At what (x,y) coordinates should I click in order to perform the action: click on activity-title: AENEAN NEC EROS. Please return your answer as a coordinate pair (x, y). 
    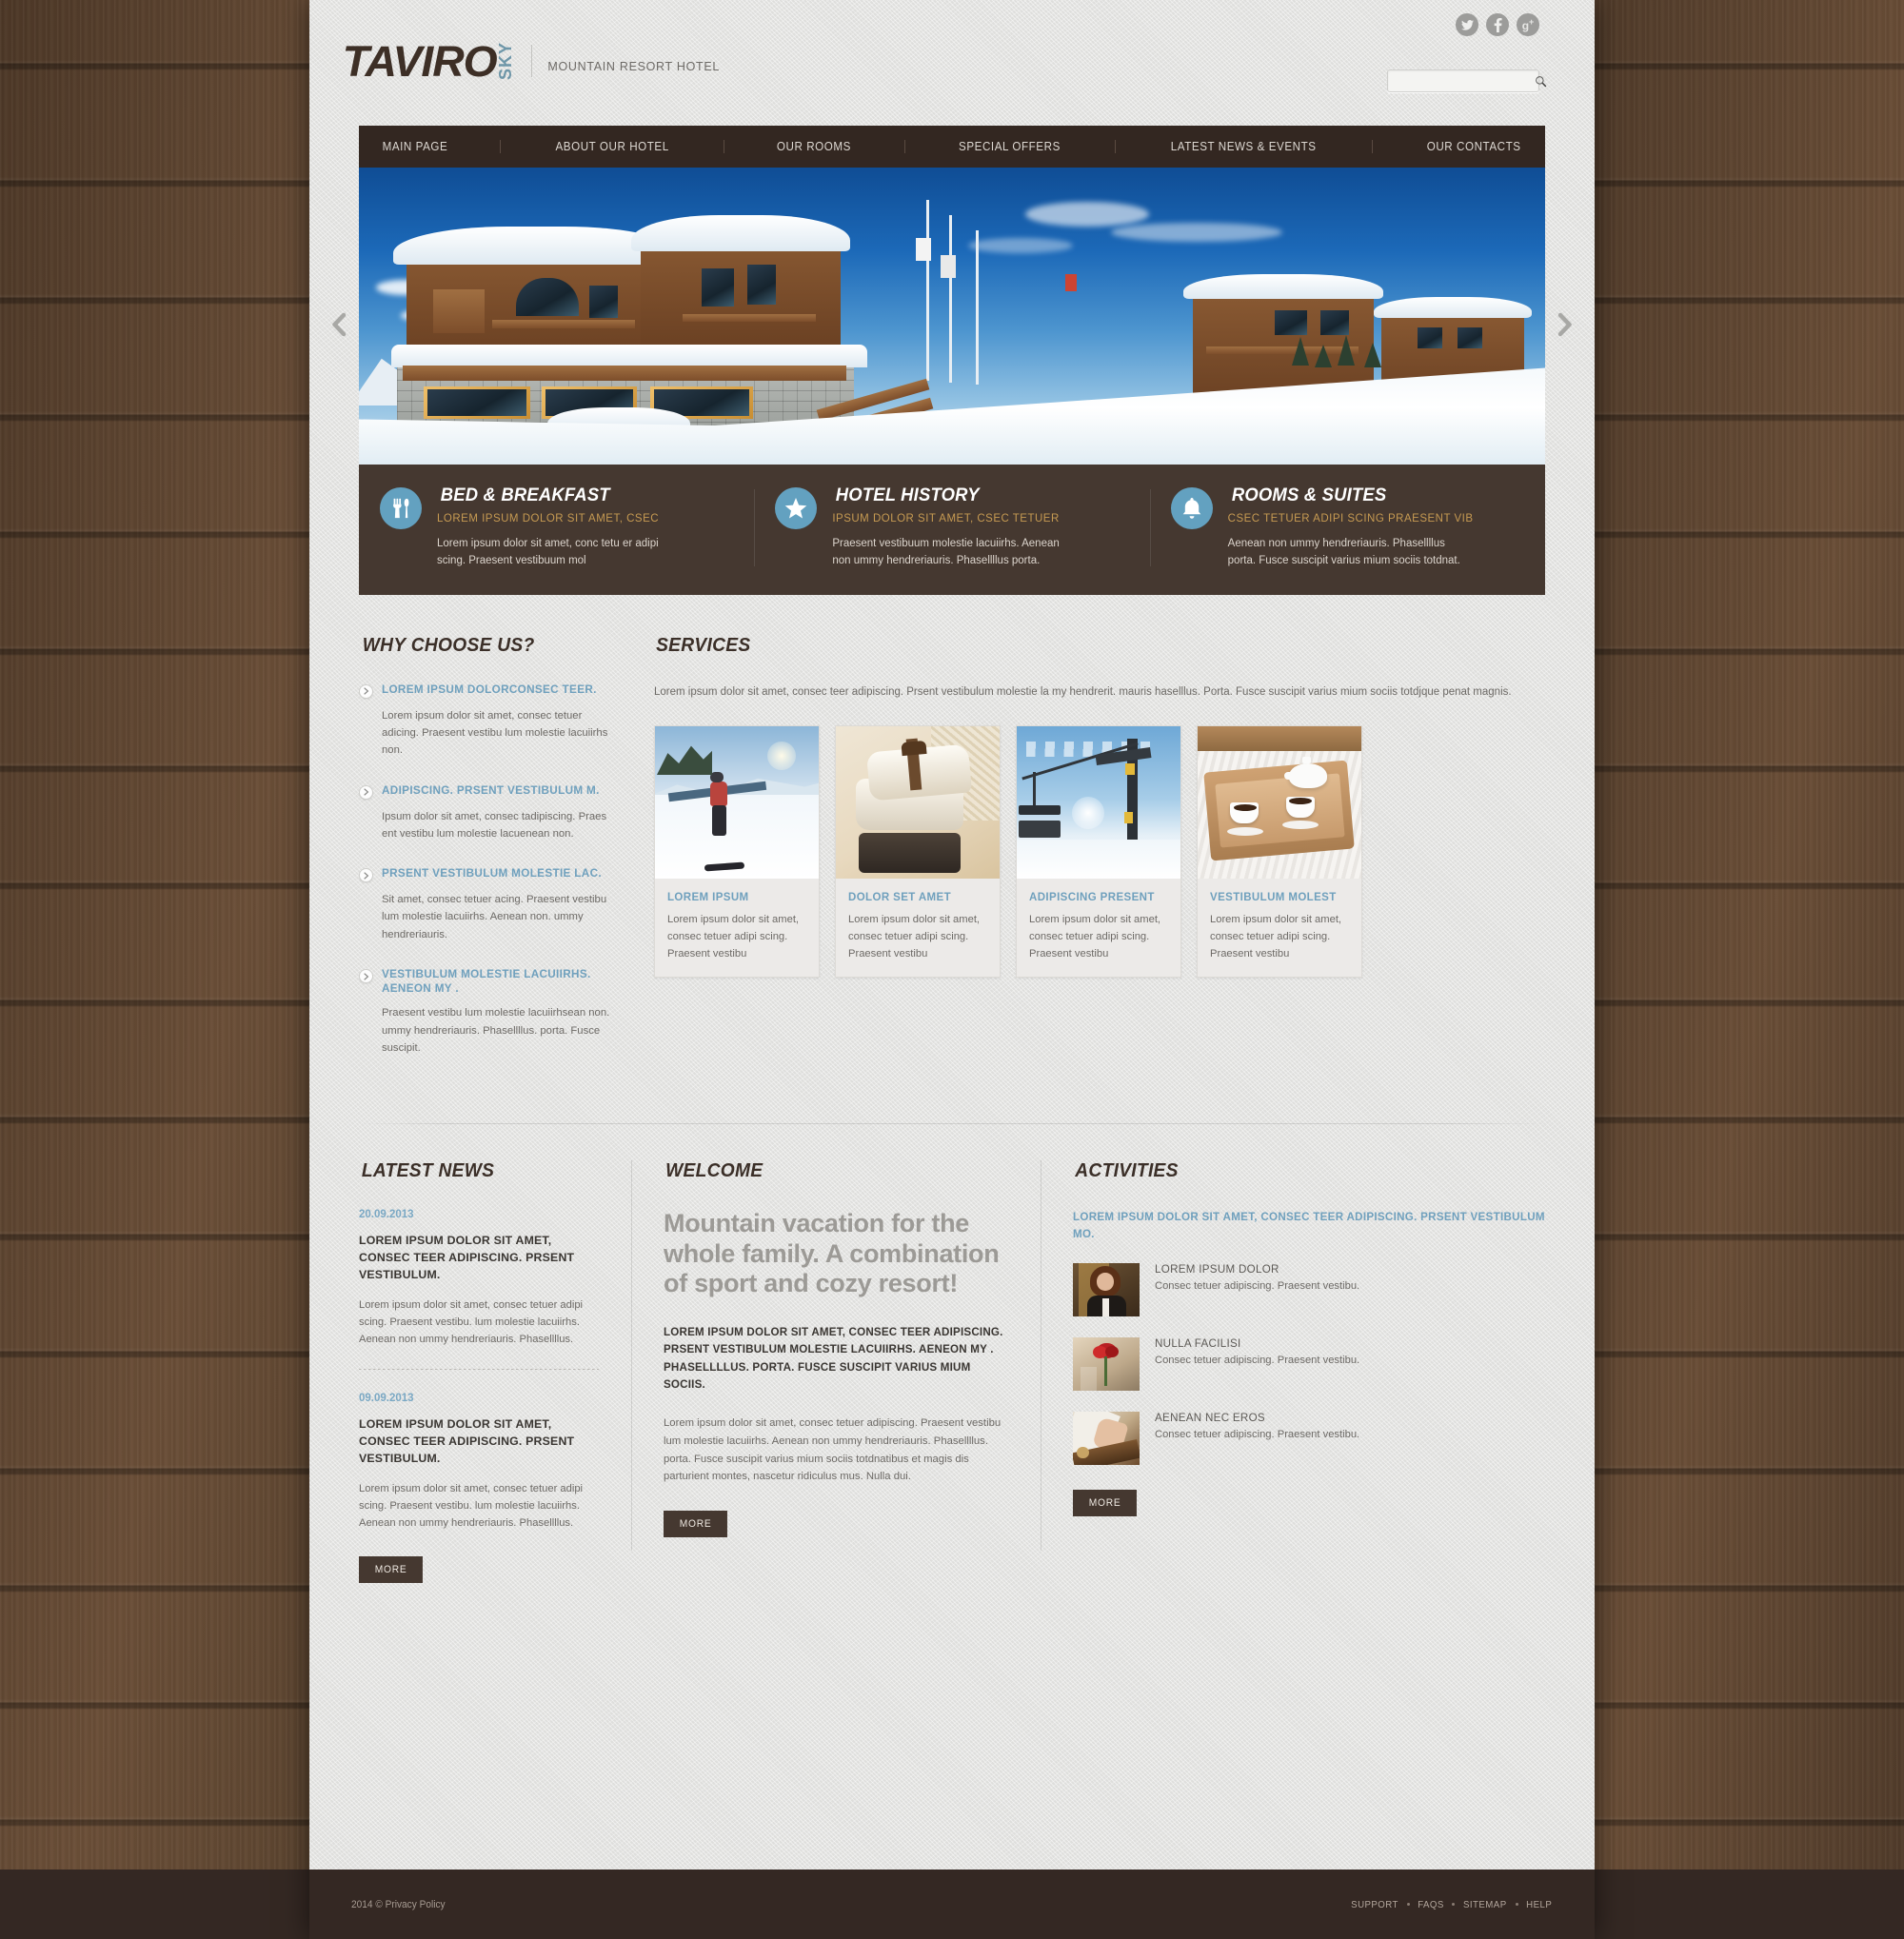
    Looking at the image, I should click on (1210, 1417).